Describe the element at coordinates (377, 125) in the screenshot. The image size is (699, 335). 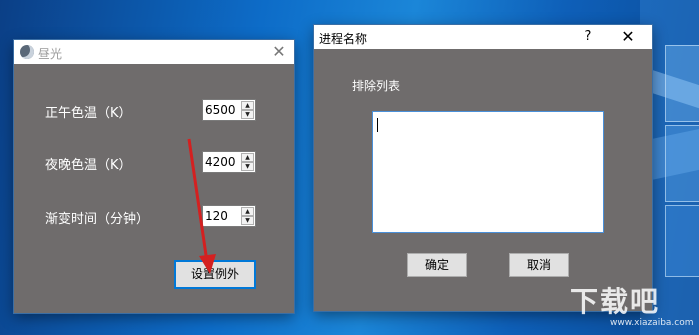
I see `text-caret` at that location.